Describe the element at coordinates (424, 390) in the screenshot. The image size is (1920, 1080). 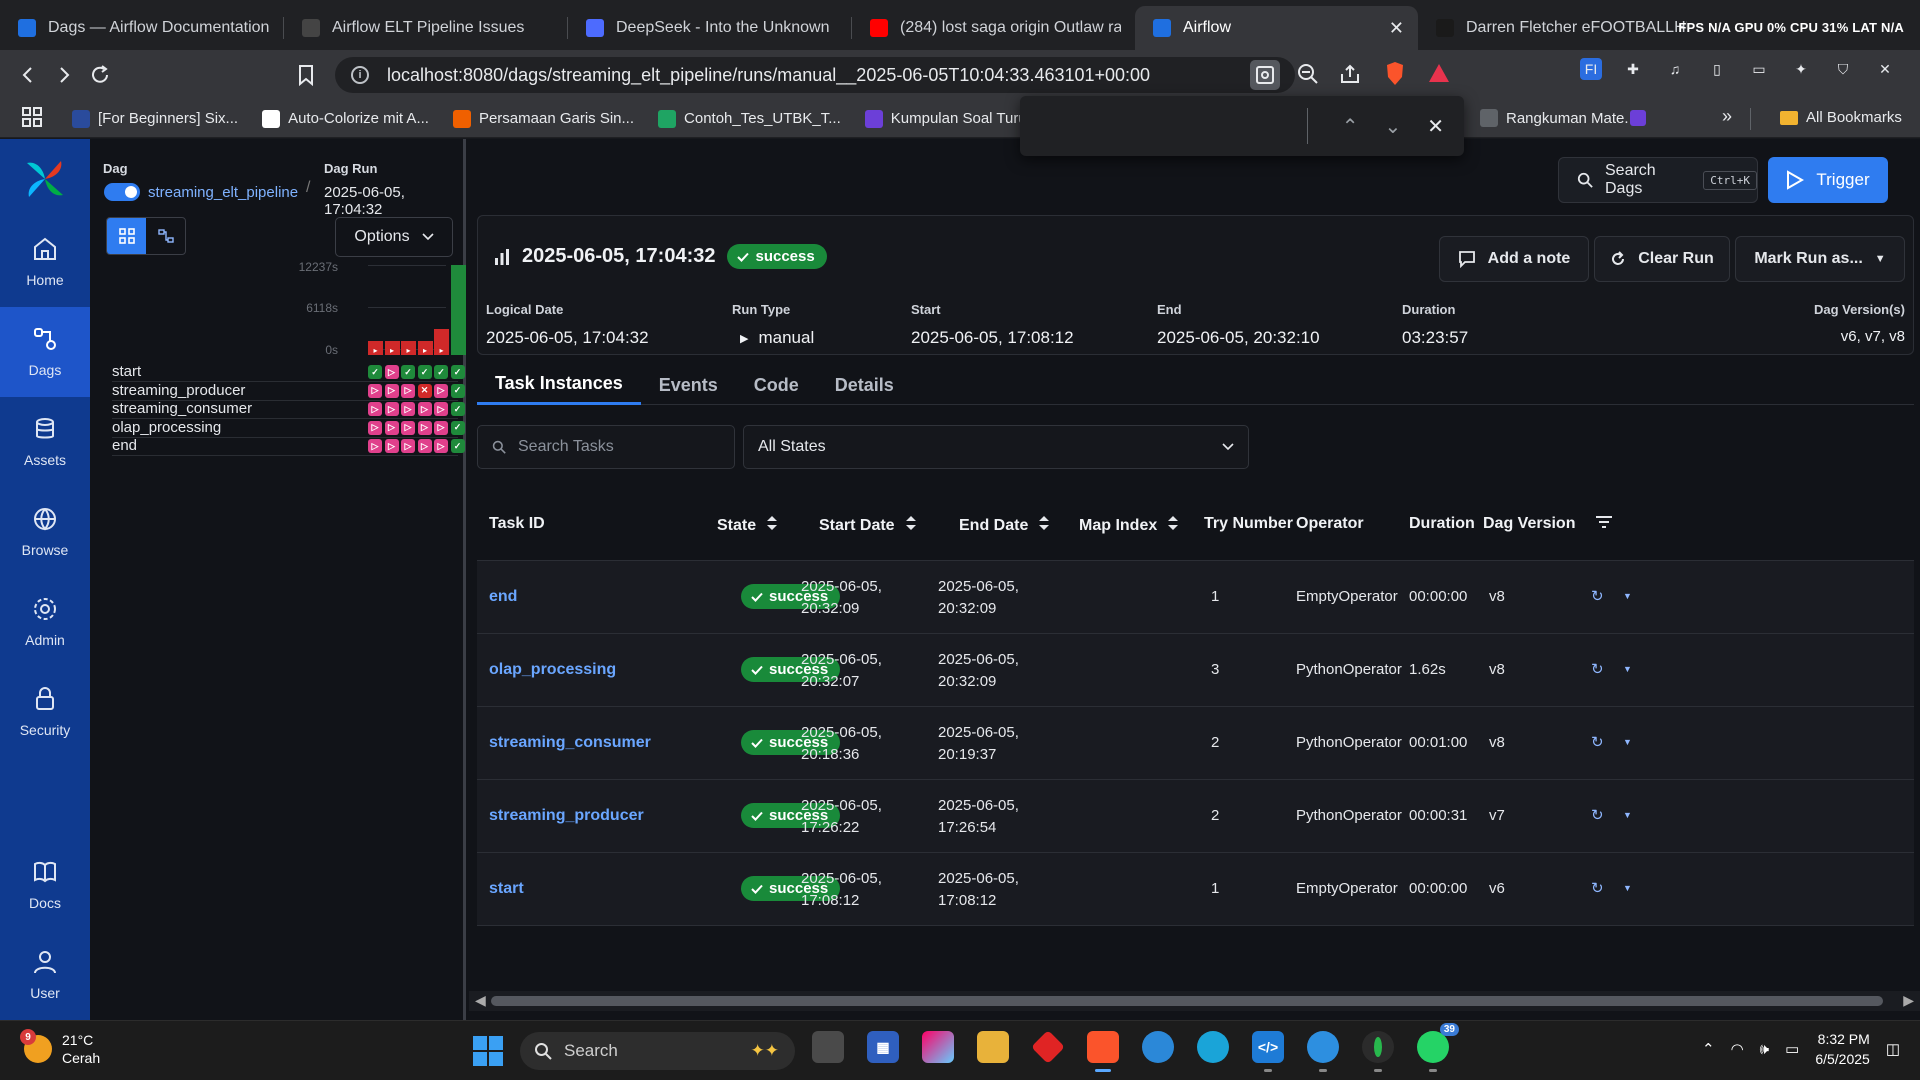
I see `task-instance-cell: ✕` at that location.